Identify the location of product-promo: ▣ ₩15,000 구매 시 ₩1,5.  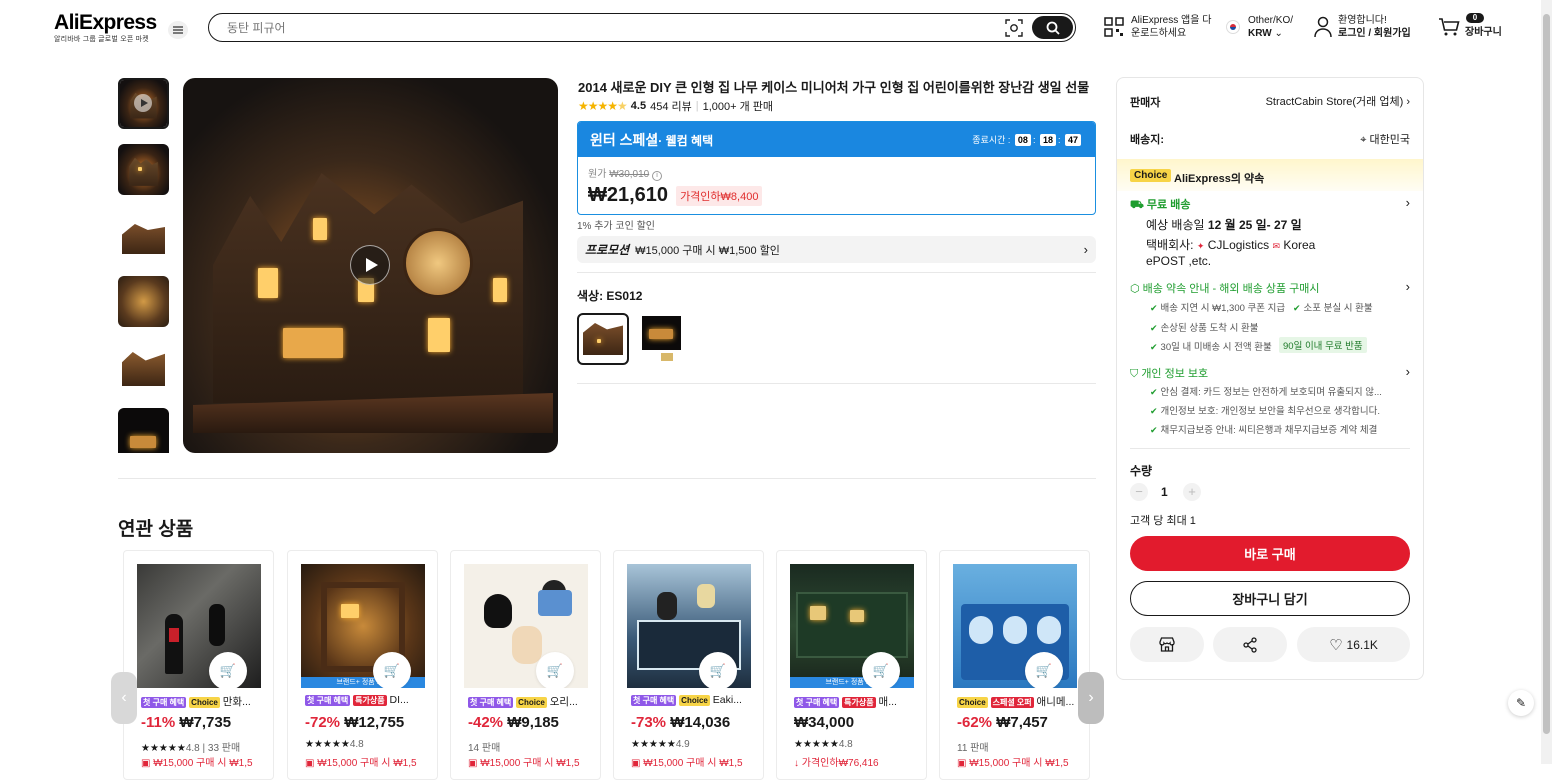
(687, 763).